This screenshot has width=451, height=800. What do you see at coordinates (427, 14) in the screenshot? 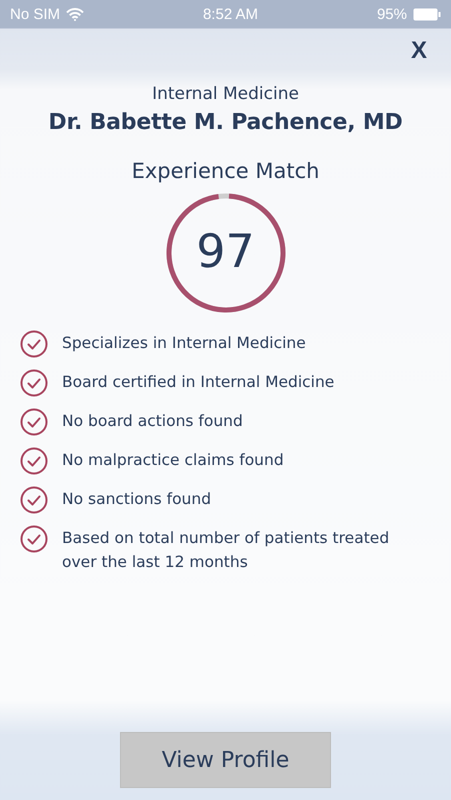
I see `battery-icon` at bounding box center [427, 14].